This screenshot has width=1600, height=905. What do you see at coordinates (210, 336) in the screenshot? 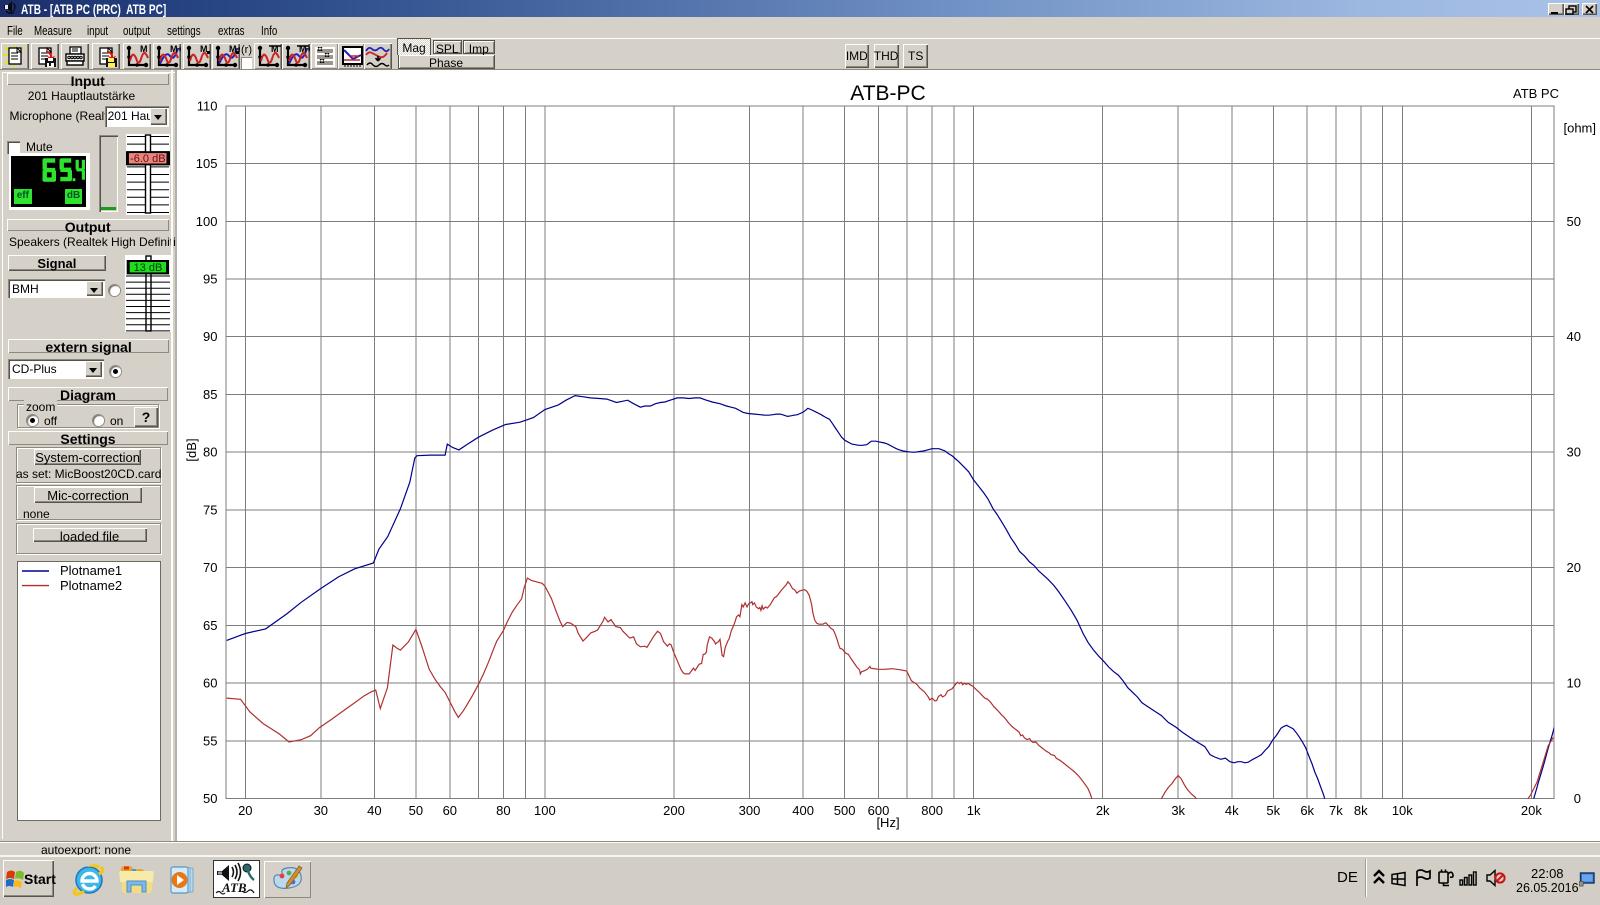
I see `svg-text: 90` at bounding box center [210, 336].